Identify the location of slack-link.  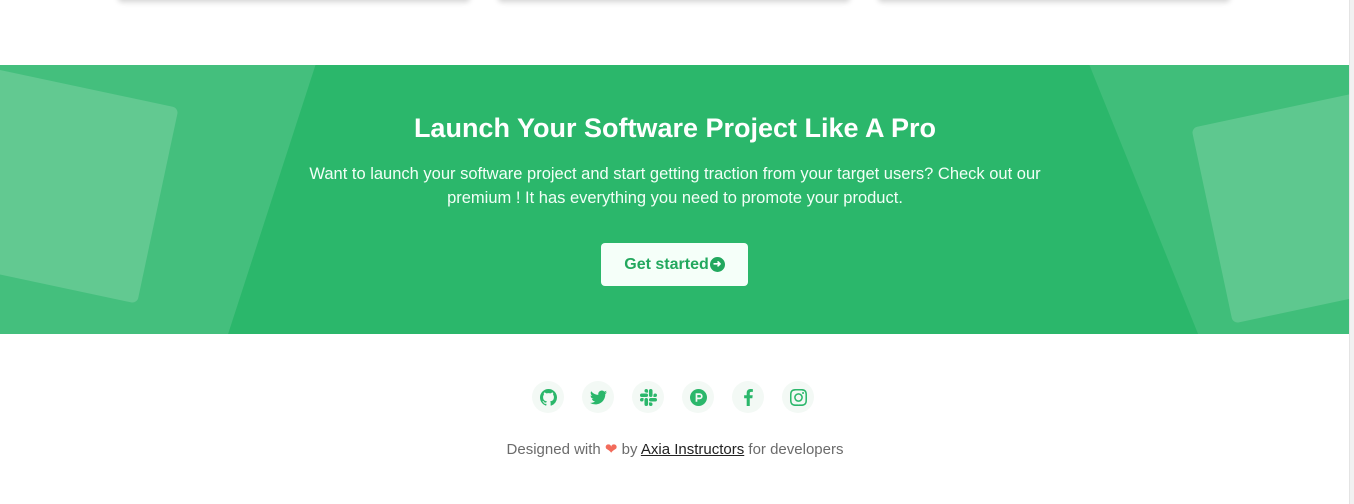
(648, 397).